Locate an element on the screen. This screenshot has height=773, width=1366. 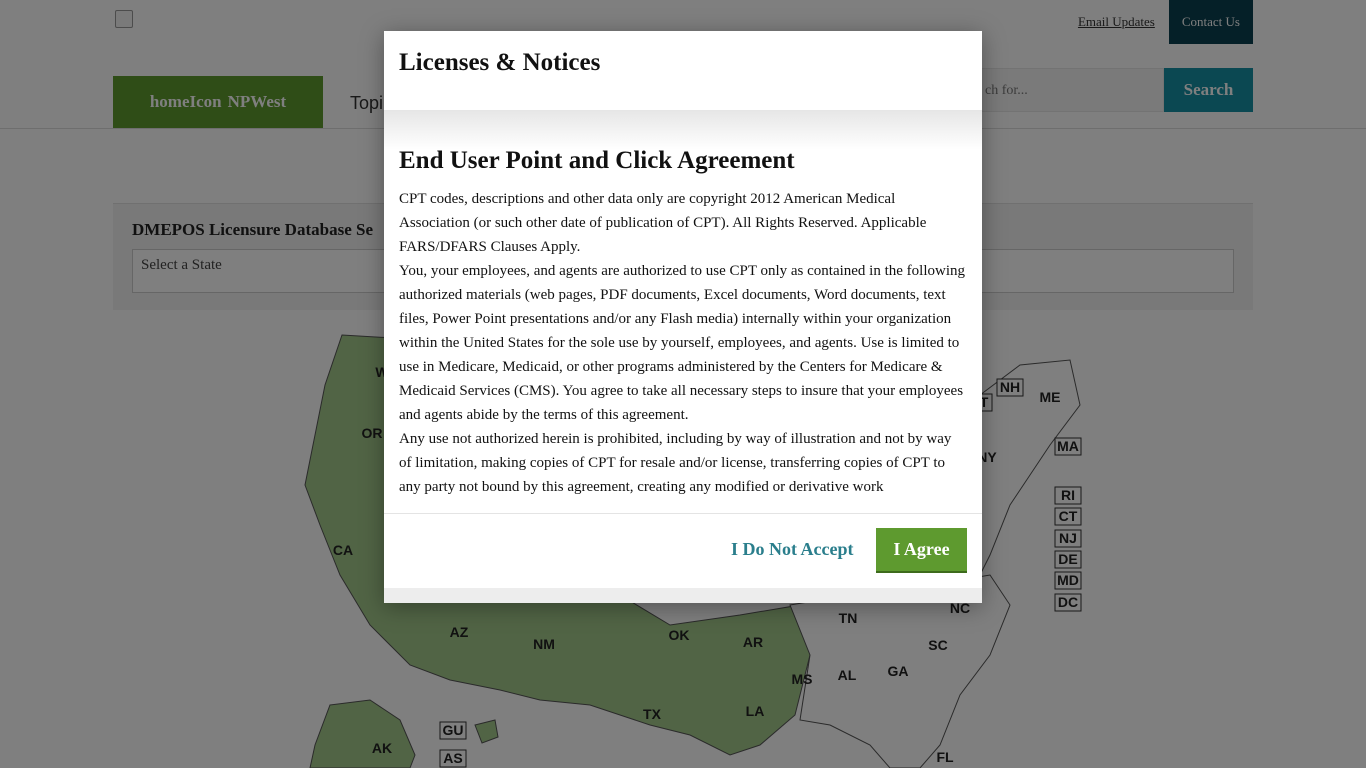
body-top-shadow is located at coordinates (683, 130).